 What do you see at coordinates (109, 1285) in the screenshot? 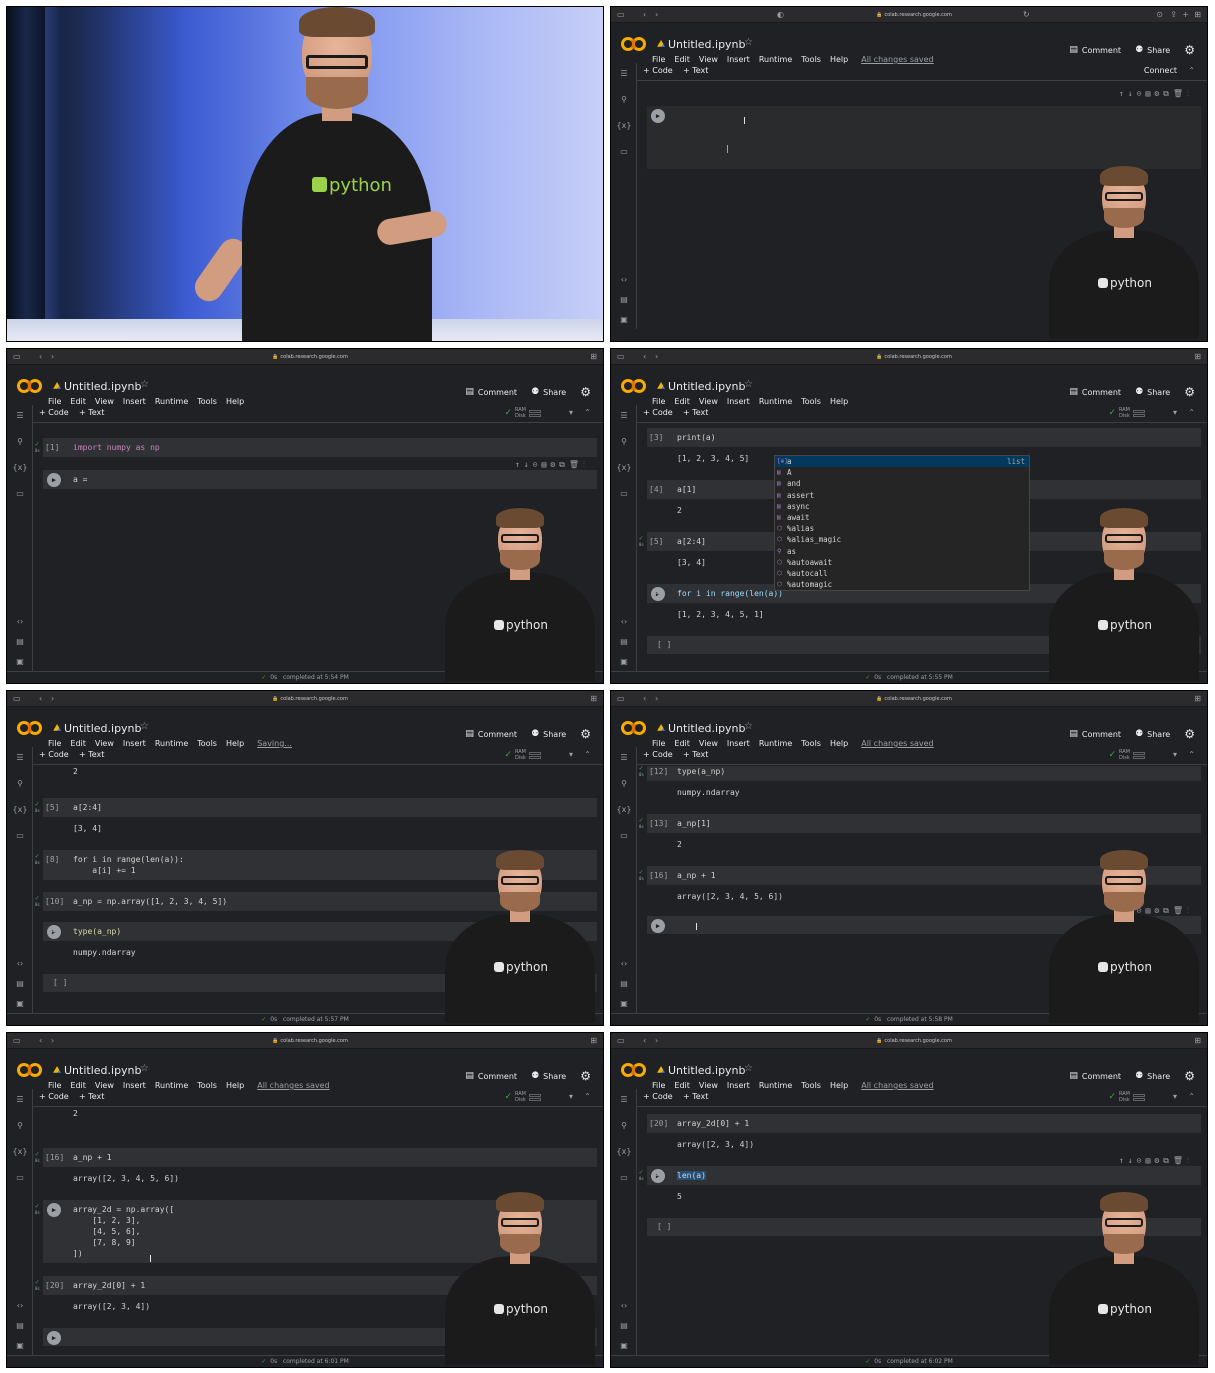
I see `cell-code: array_2d[0] + 1` at bounding box center [109, 1285].